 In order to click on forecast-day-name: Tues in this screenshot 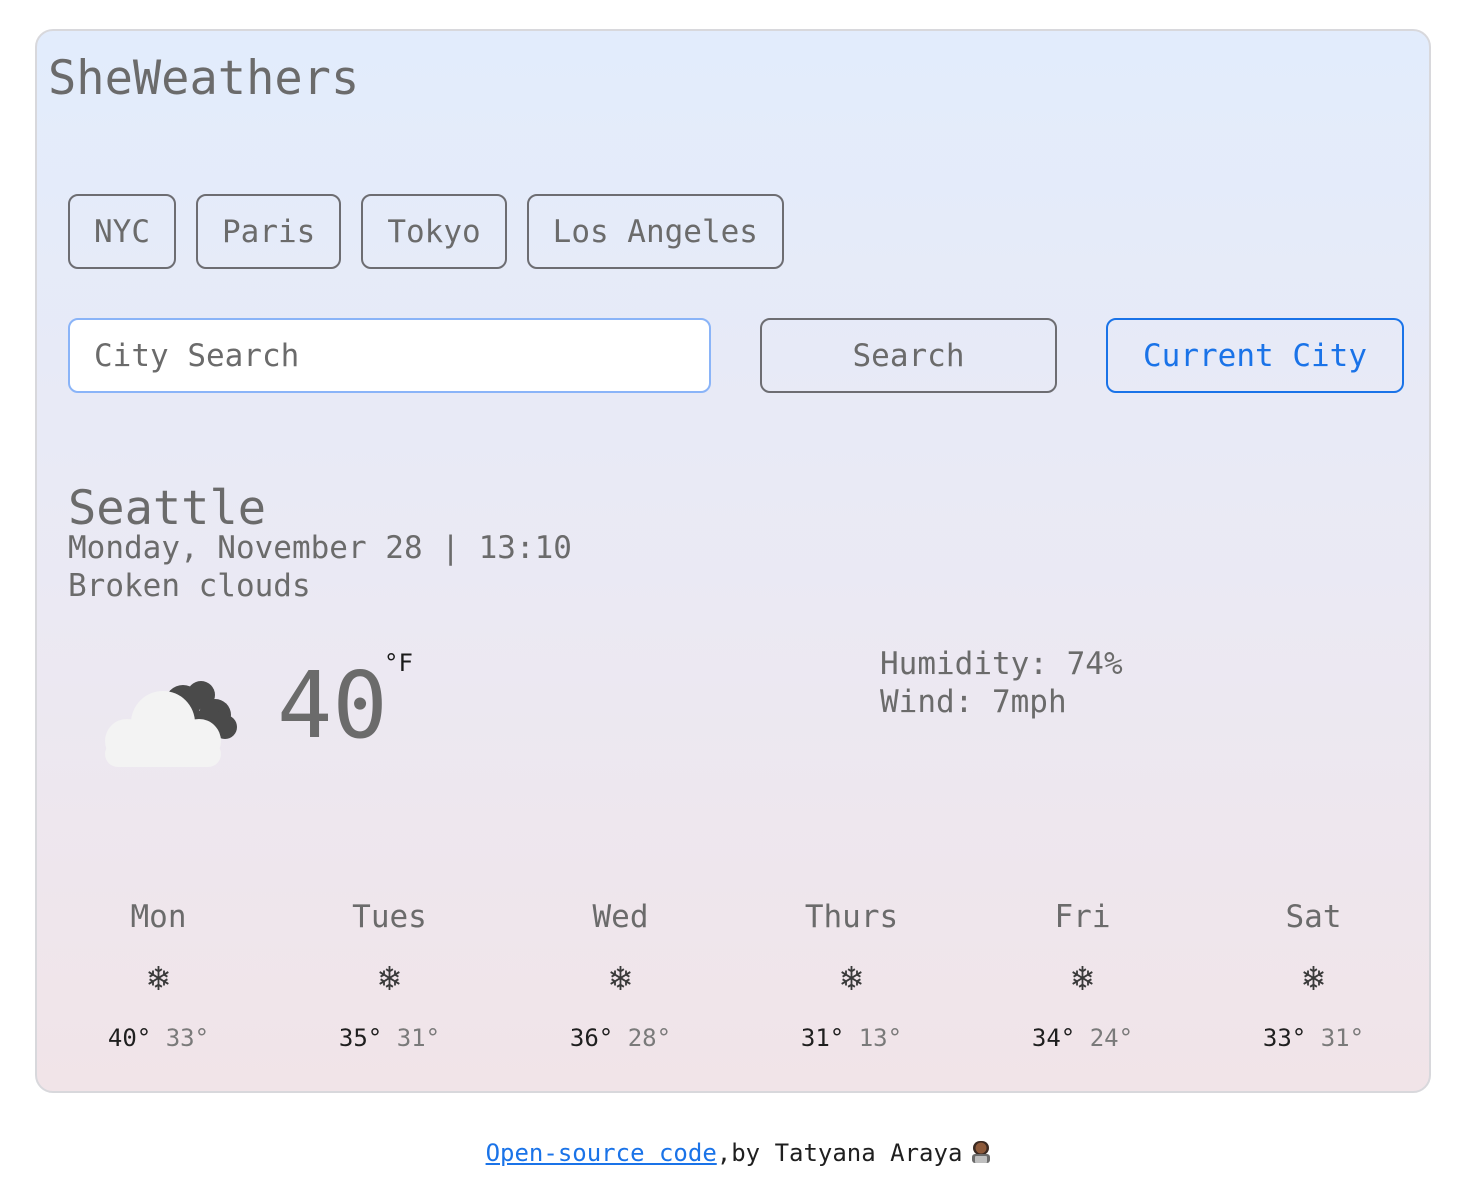, I will do `click(389, 917)`.